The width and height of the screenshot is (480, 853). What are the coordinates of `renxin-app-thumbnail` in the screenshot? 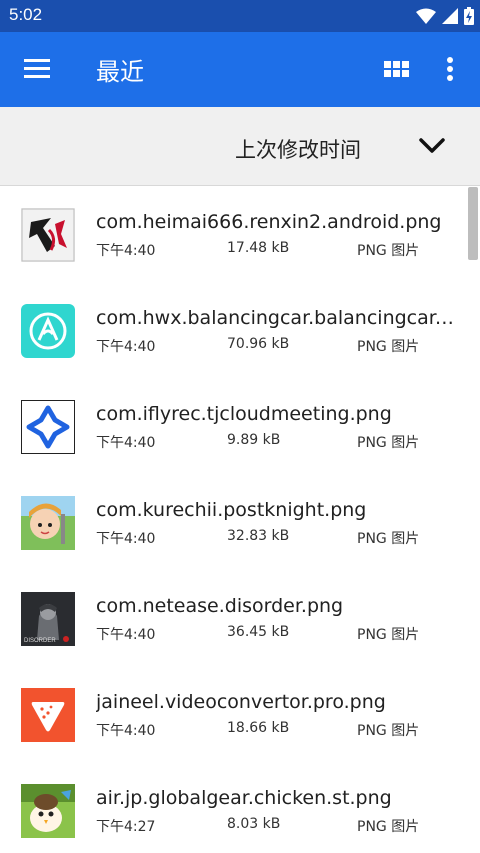 It's located at (48, 235).